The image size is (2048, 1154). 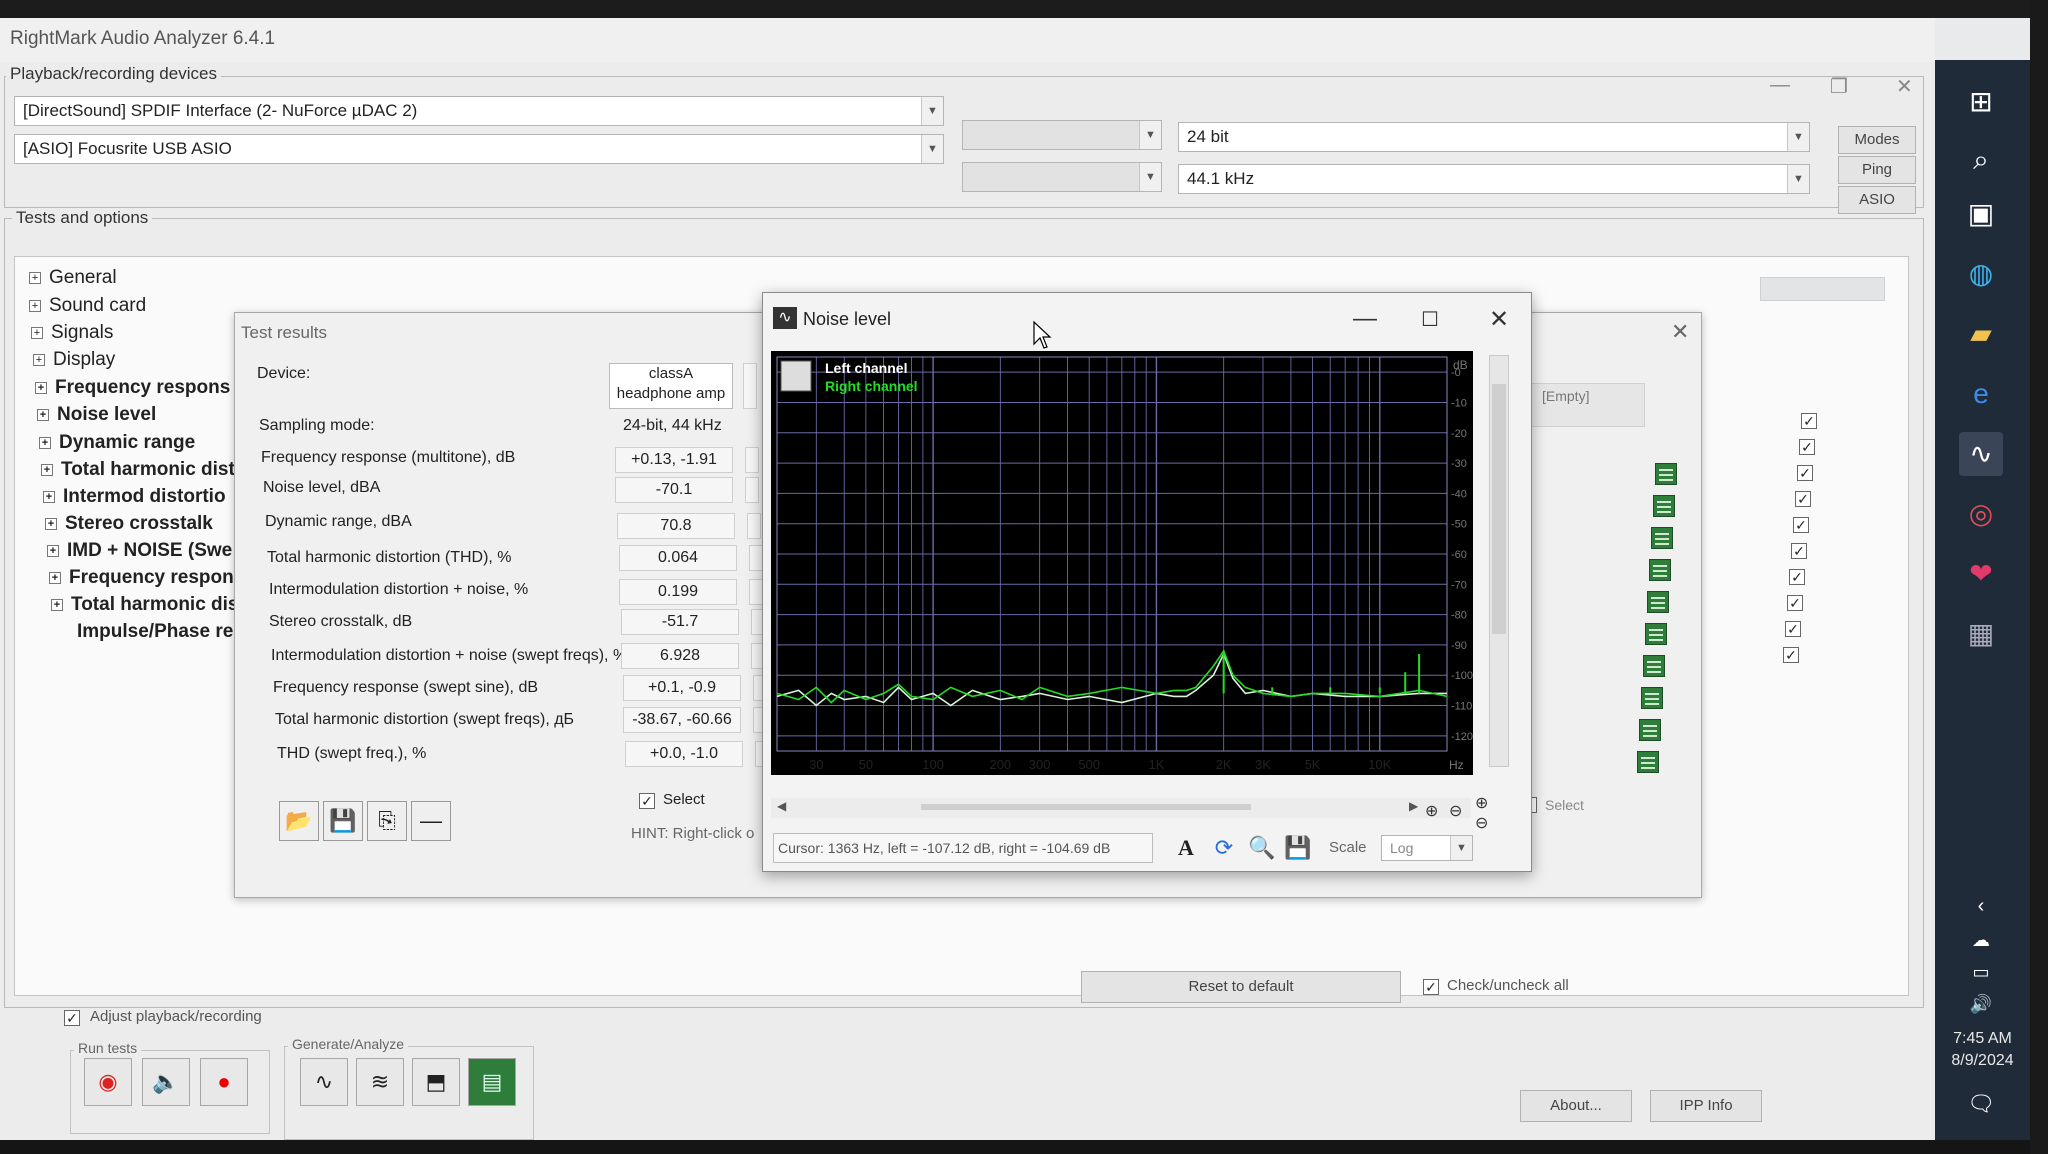 What do you see at coordinates (1680, 332) in the screenshot?
I see `close-icon: ✕` at bounding box center [1680, 332].